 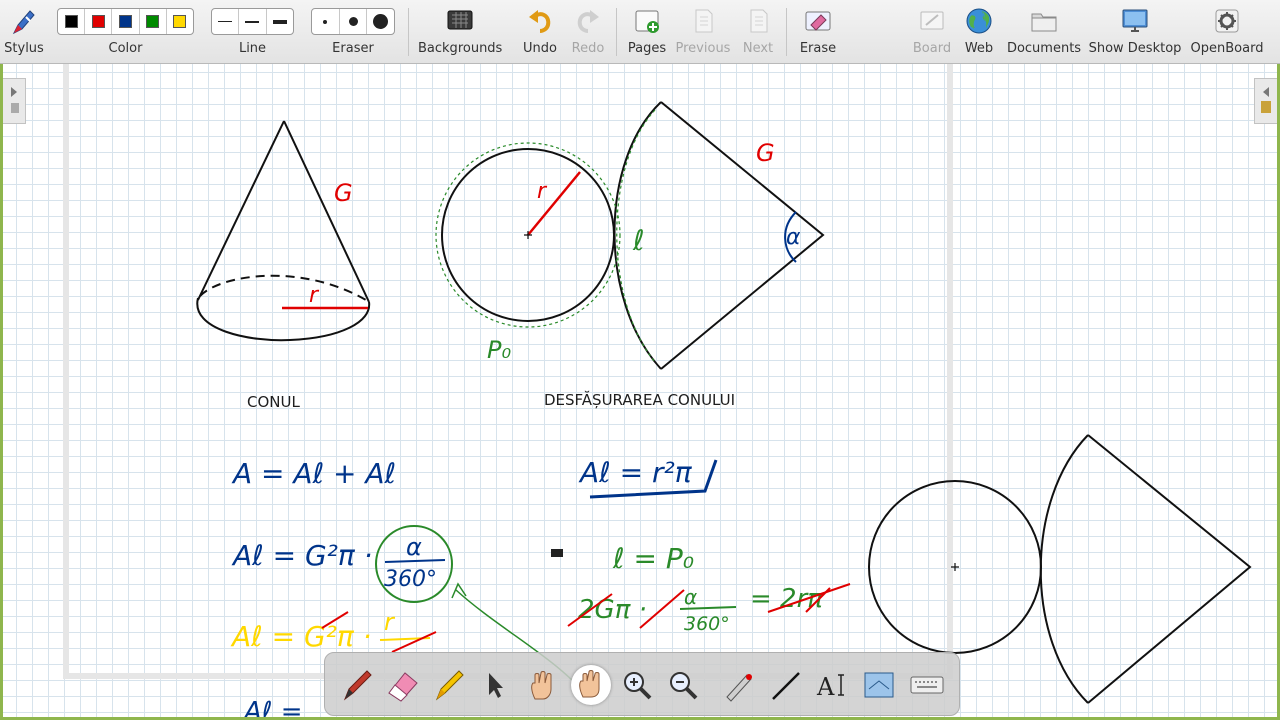 I want to click on circle-radius-line, so click(x=554, y=203).